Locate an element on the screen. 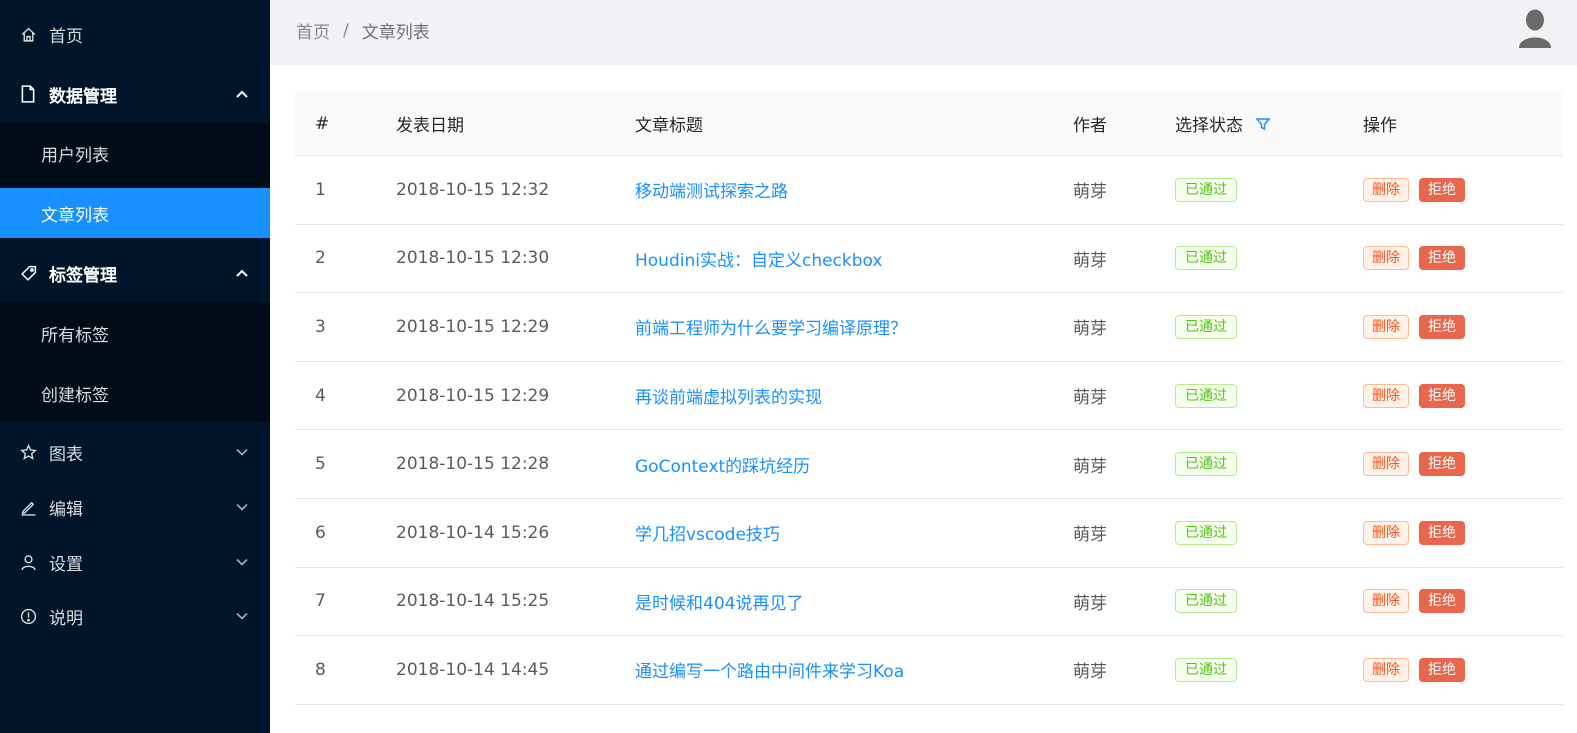  cell-index: 3 is located at coordinates (320, 326).